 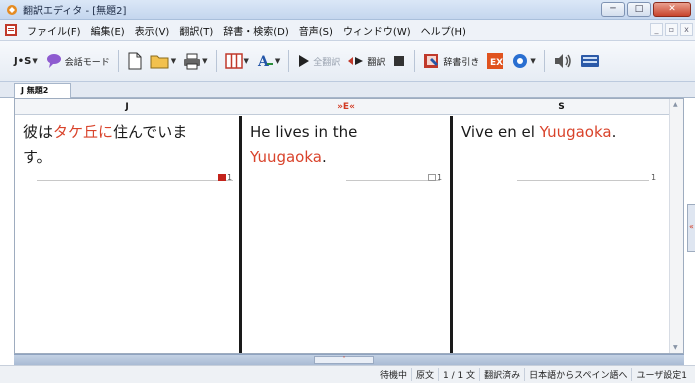 I want to click on spanish-text-end: ., so click(x=614, y=132).